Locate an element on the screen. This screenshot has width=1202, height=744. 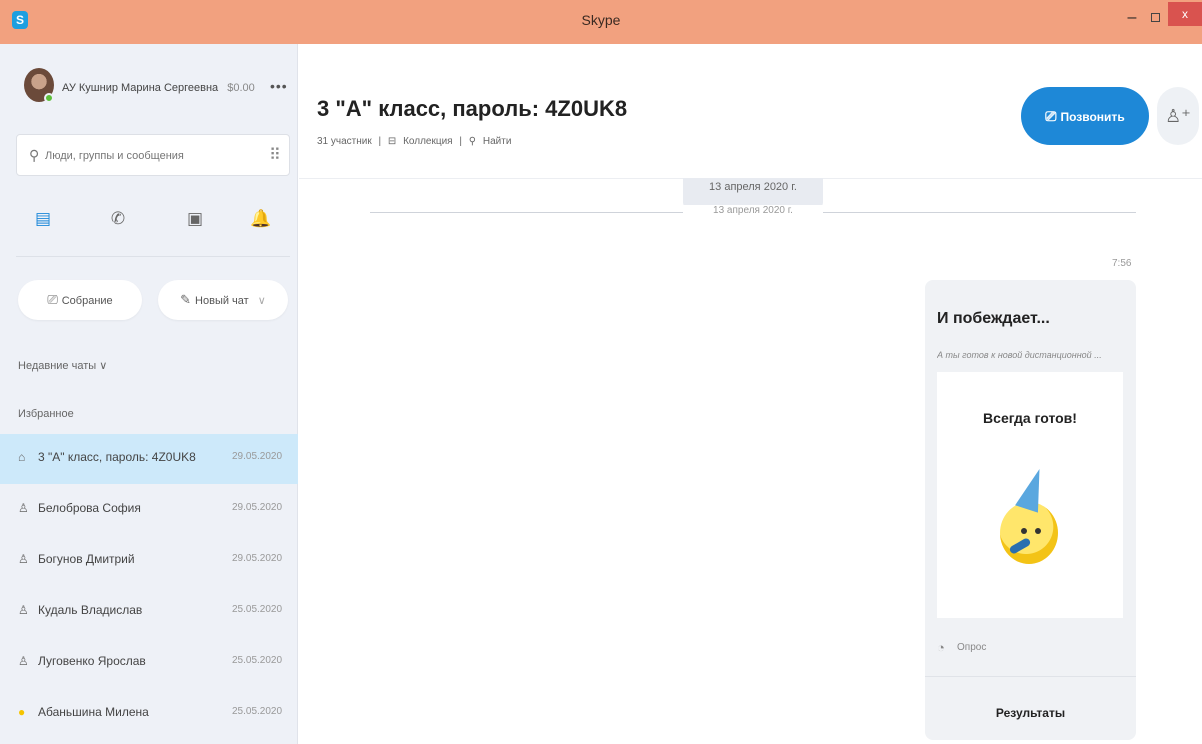
meeting-label: Собрание is located at coordinates (87, 301).